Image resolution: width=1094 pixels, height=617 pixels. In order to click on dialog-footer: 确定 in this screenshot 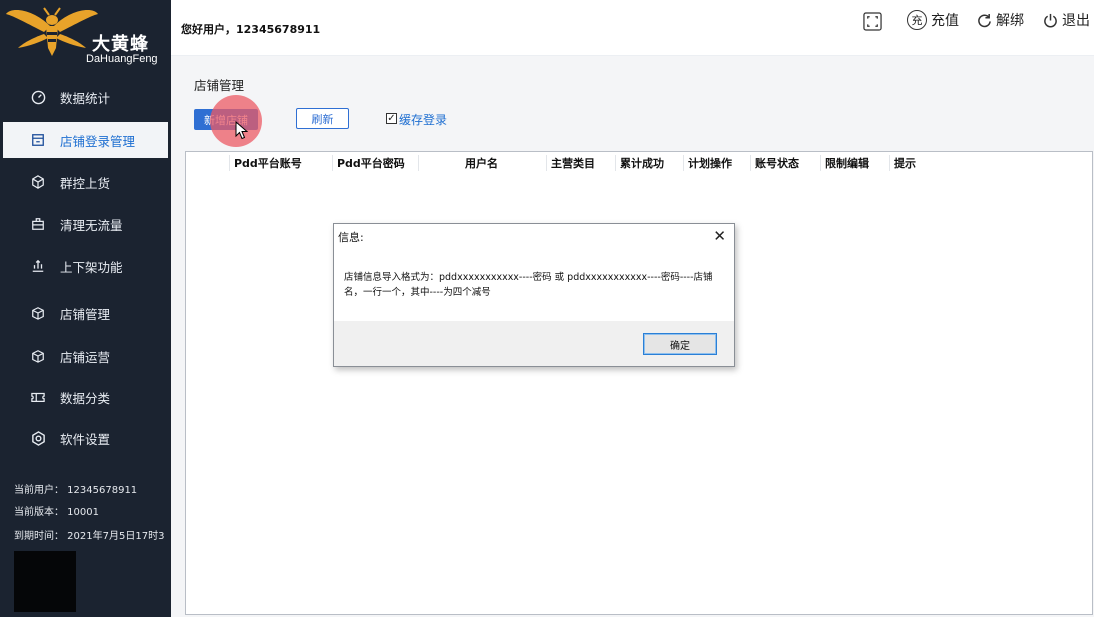, I will do `click(534, 343)`.